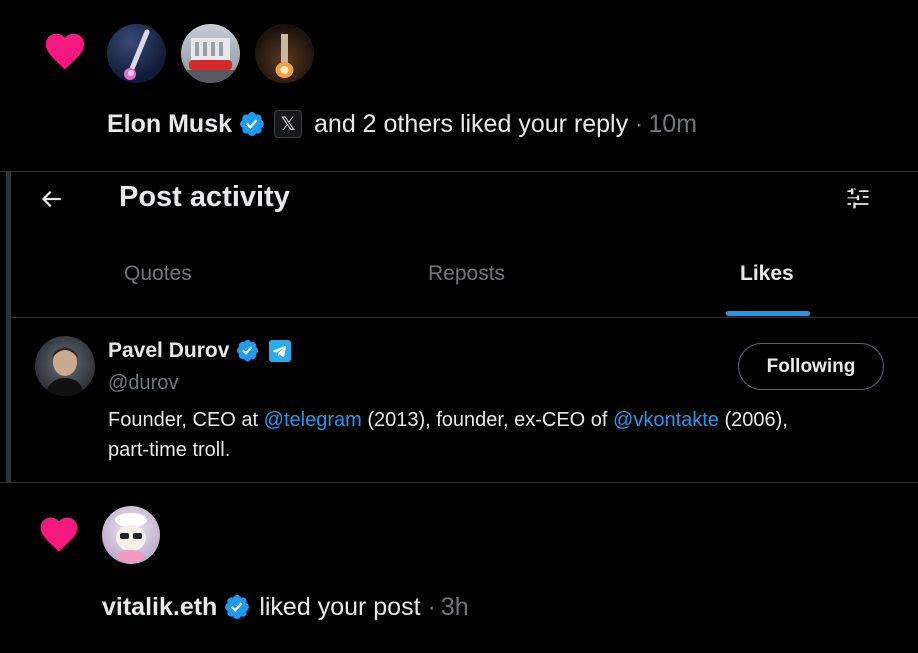 The image size is (918, 653). What do you see at coordinates (673, 124) in the screenshot?
I see `timestamp: 10m` at bounding box center [673, 124].